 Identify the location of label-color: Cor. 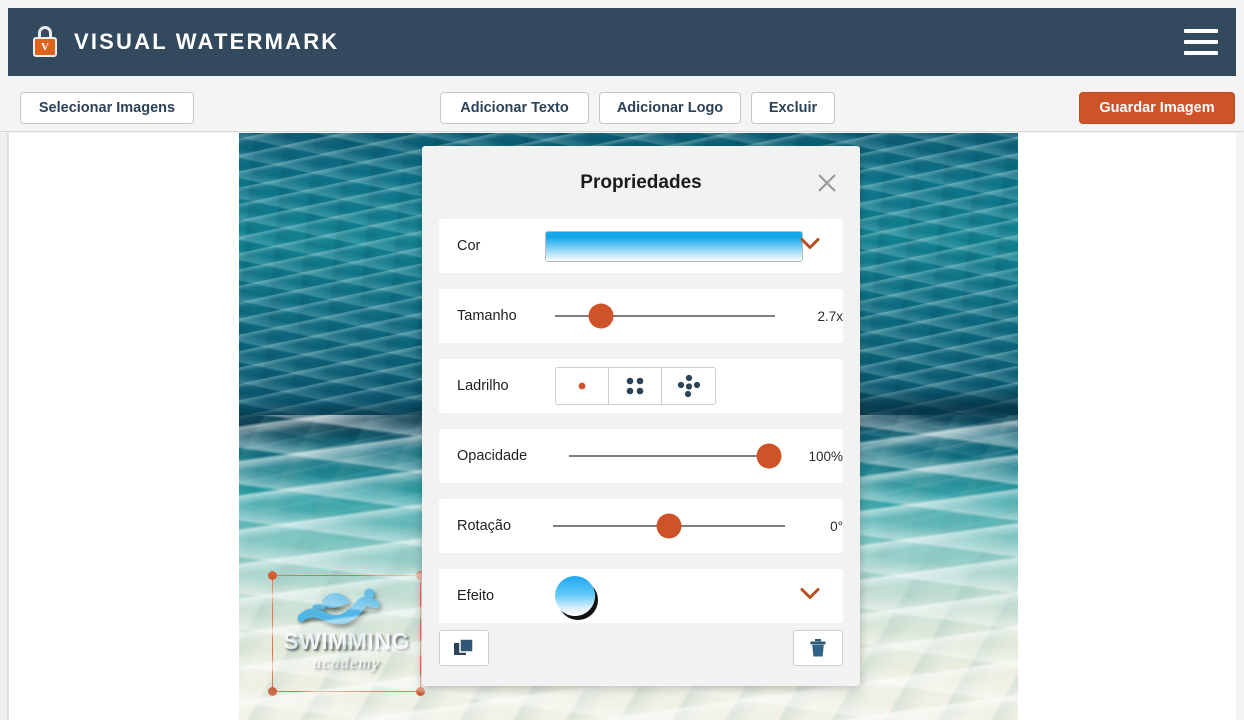
(469, 246).